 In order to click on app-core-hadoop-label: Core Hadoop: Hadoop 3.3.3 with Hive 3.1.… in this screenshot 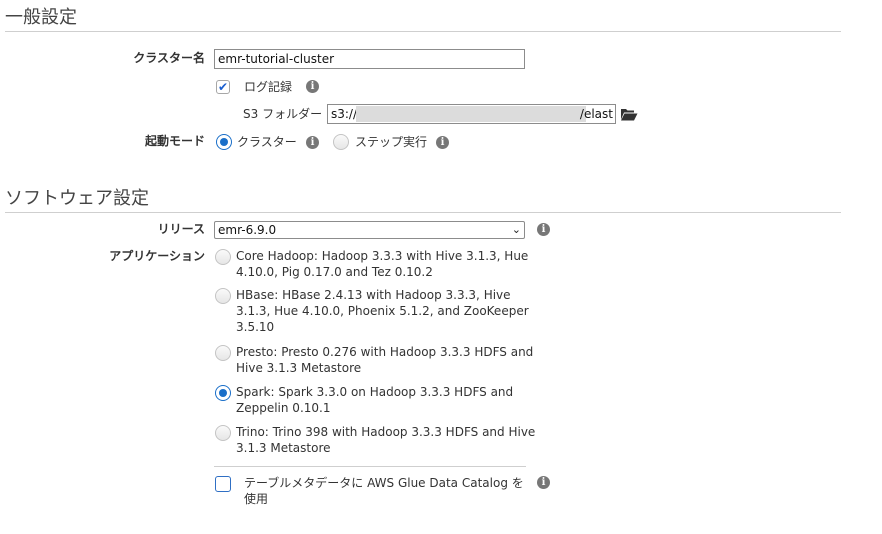, I will do `click(382, 264)`.